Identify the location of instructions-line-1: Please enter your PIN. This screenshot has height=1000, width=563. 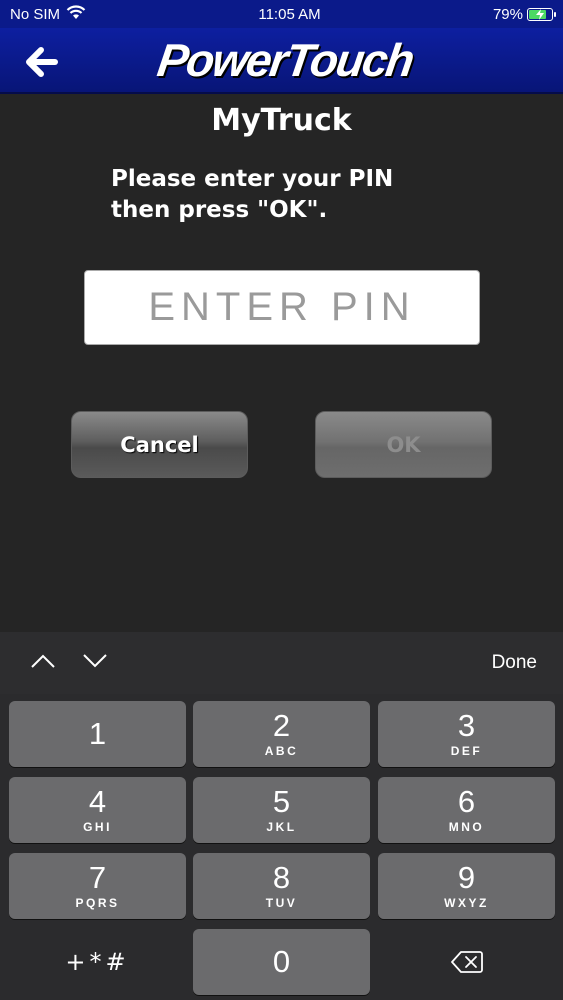
(252, 179).